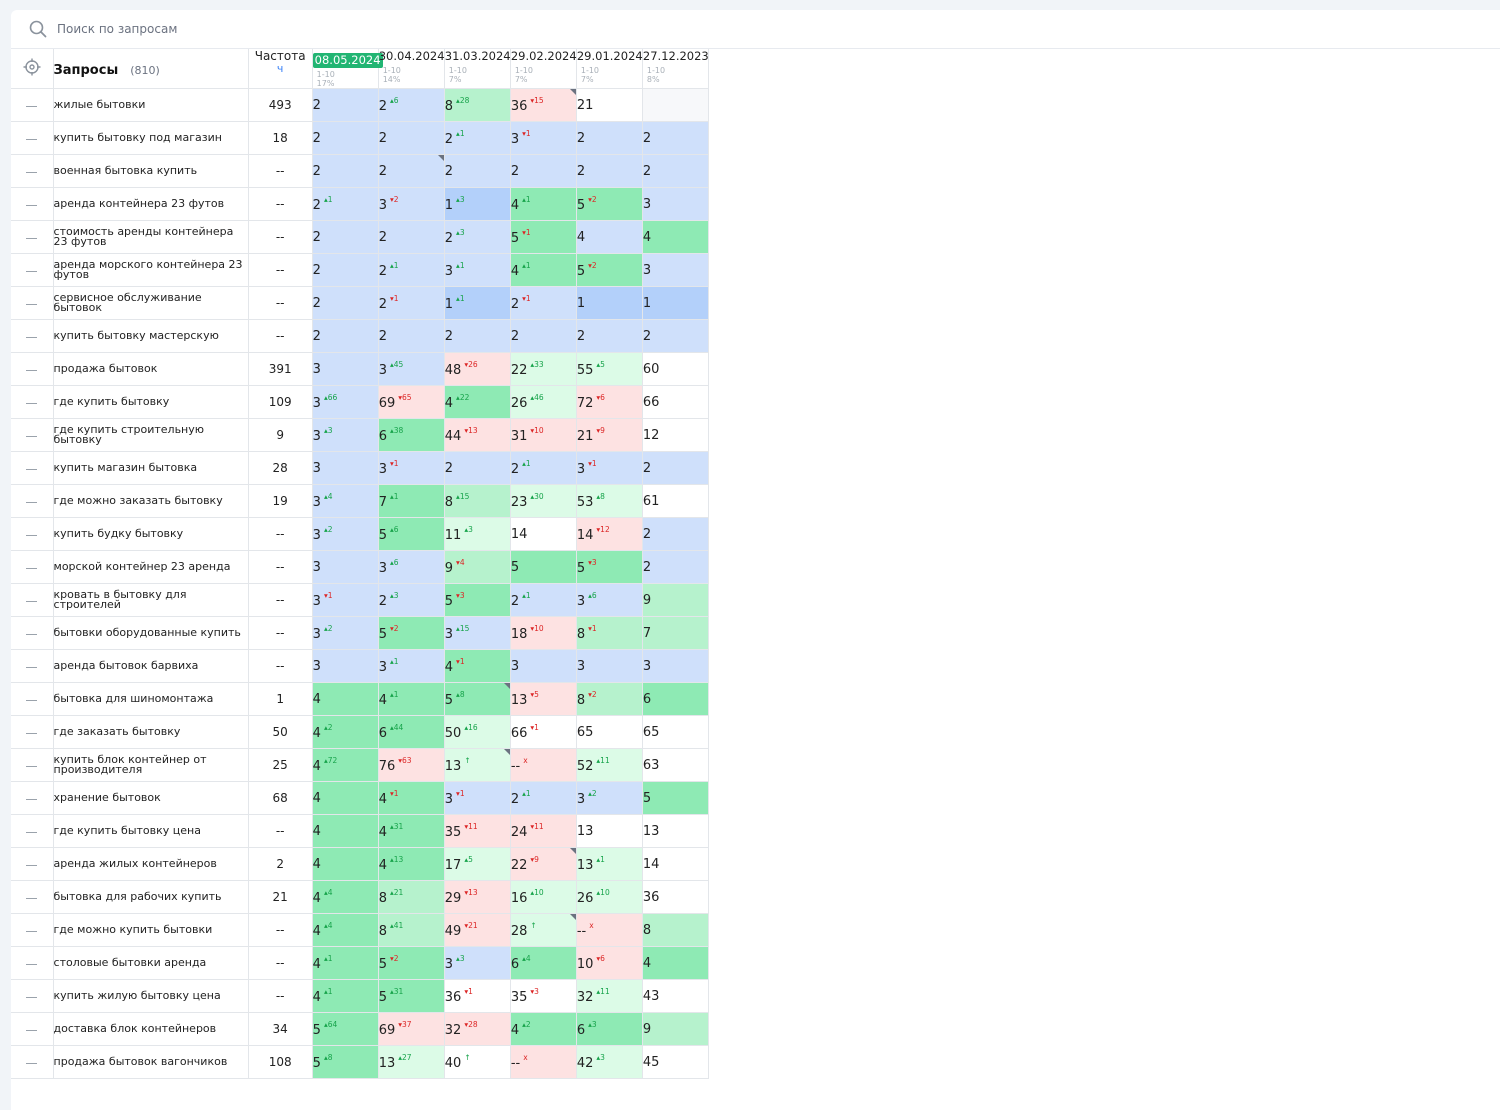 This screenshot has width=1500, height=1110. Describe the element at coordinates (543, 105) in the screenshot. I see `position-cell: 36 ▾15` at that location.